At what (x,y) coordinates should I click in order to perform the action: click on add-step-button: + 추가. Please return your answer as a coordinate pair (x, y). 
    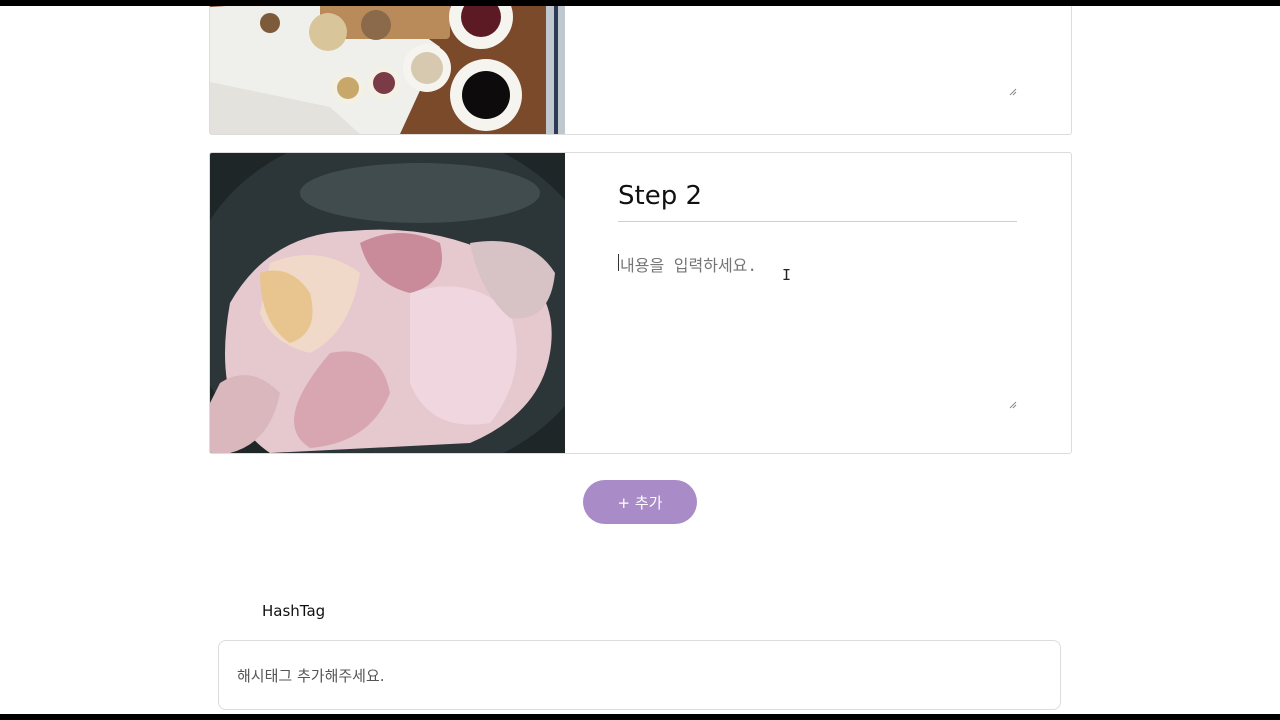
    Looking at the image, I should click on (640, 502).